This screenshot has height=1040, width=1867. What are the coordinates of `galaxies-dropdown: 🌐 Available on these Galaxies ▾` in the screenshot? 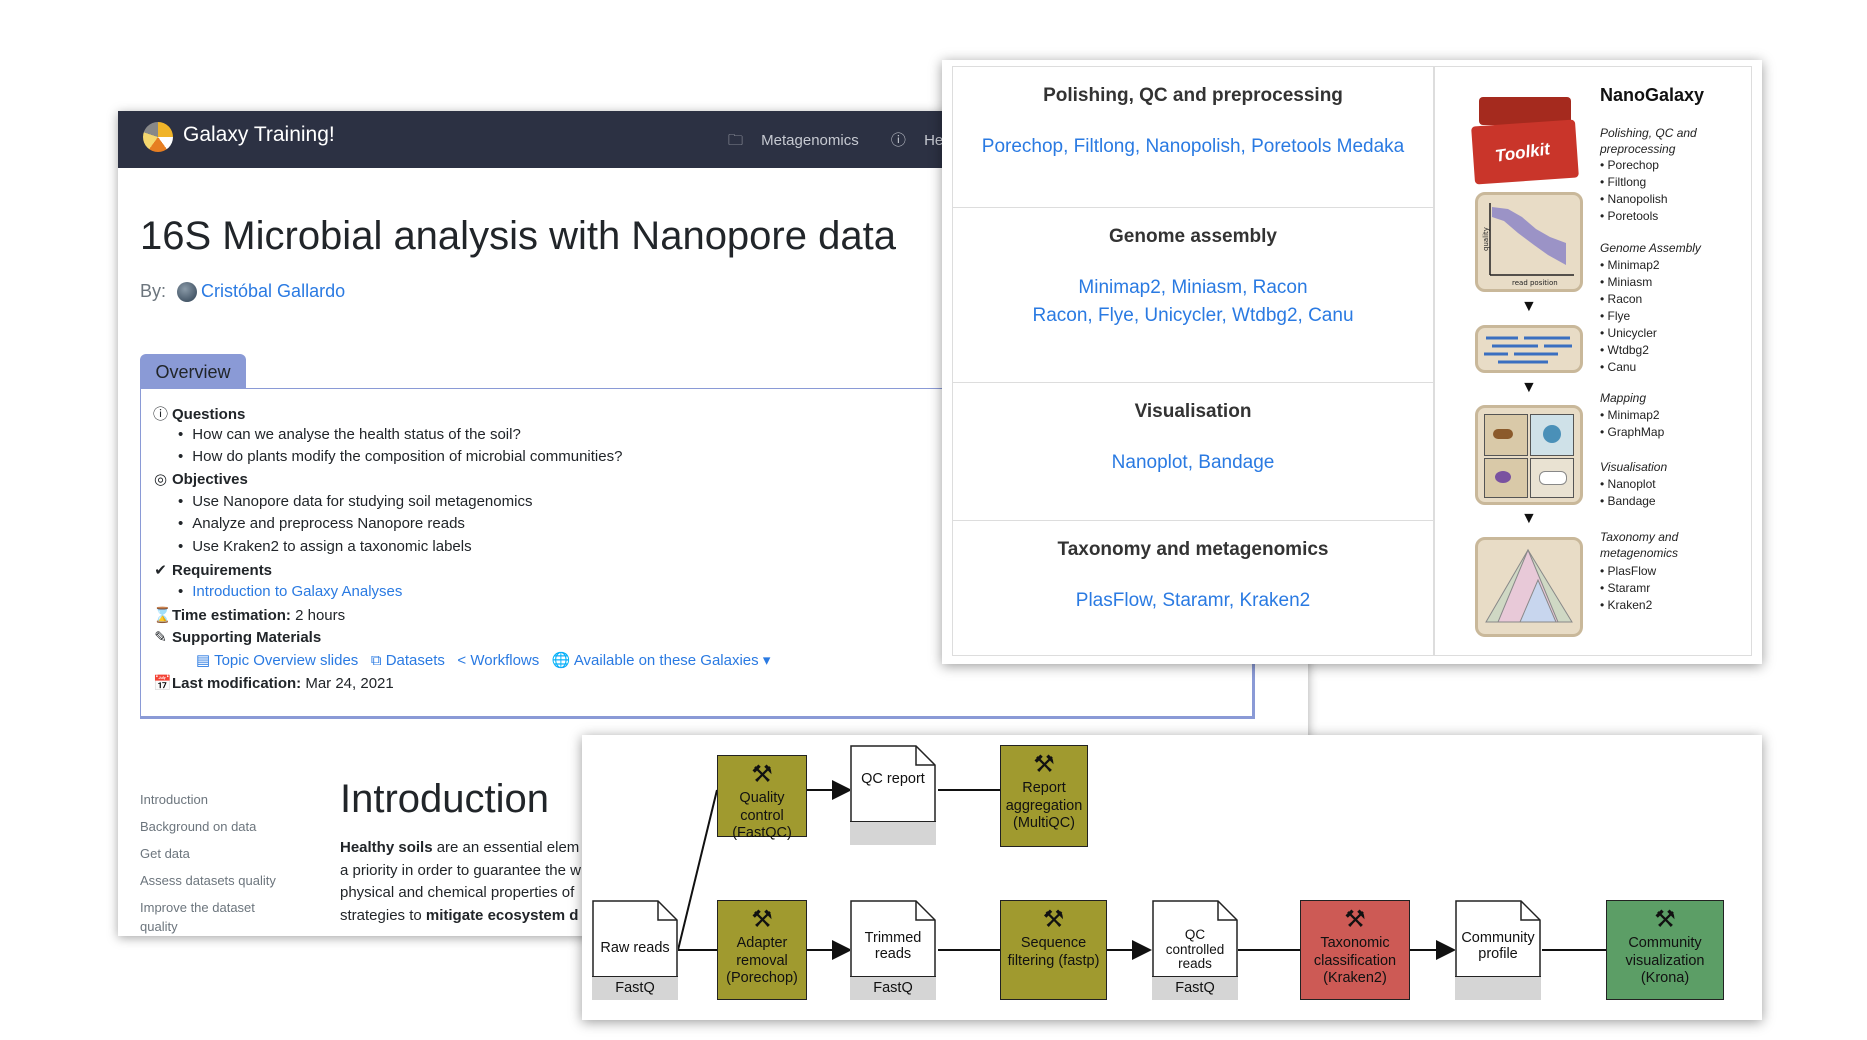 It's located at (661, 660).